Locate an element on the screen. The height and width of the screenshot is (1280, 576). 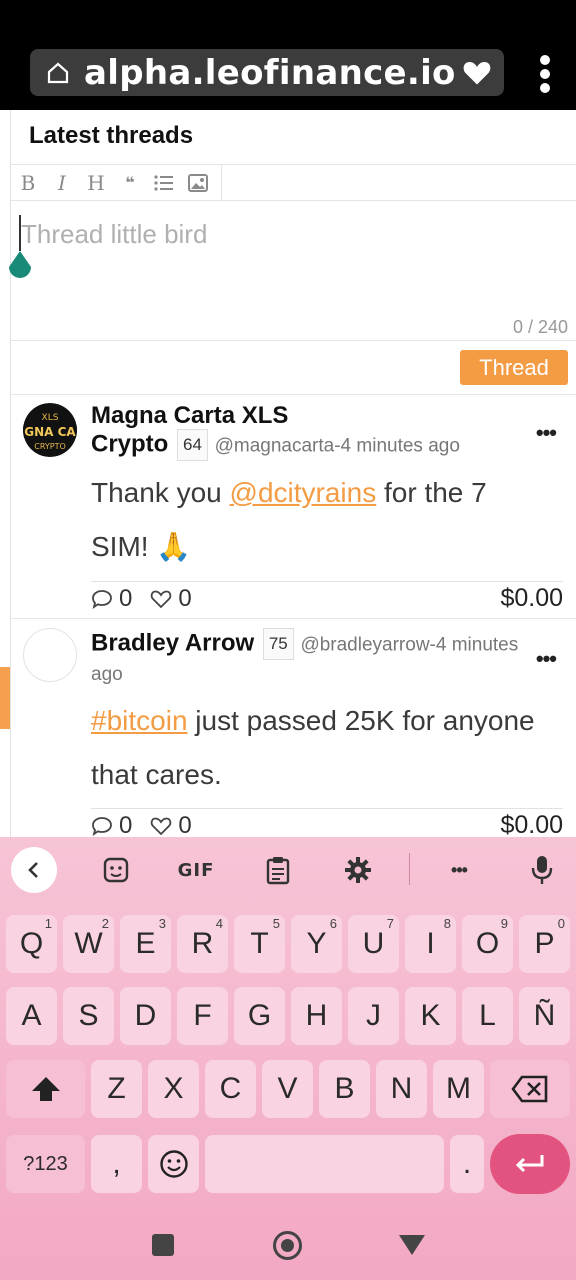
key-t: T5 is located at coordinates (259, 944).